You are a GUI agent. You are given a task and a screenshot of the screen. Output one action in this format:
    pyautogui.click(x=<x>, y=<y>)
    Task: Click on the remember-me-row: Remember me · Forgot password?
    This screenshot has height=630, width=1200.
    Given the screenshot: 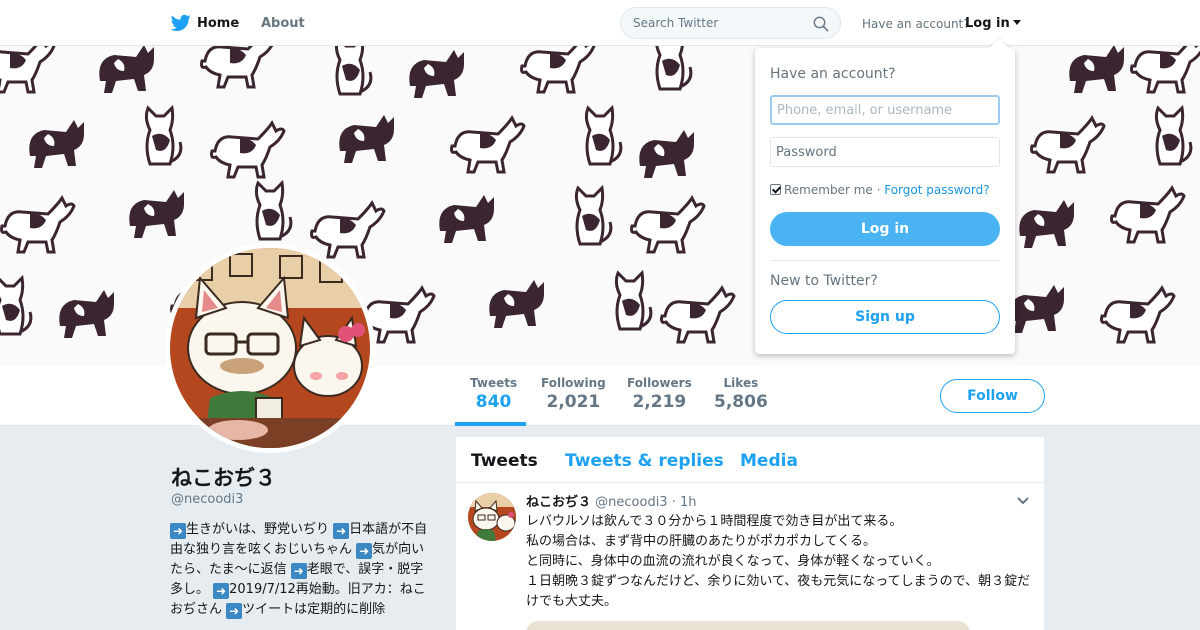 What is the action you would take?
    pyautogui.click(x=880, y=190)
    